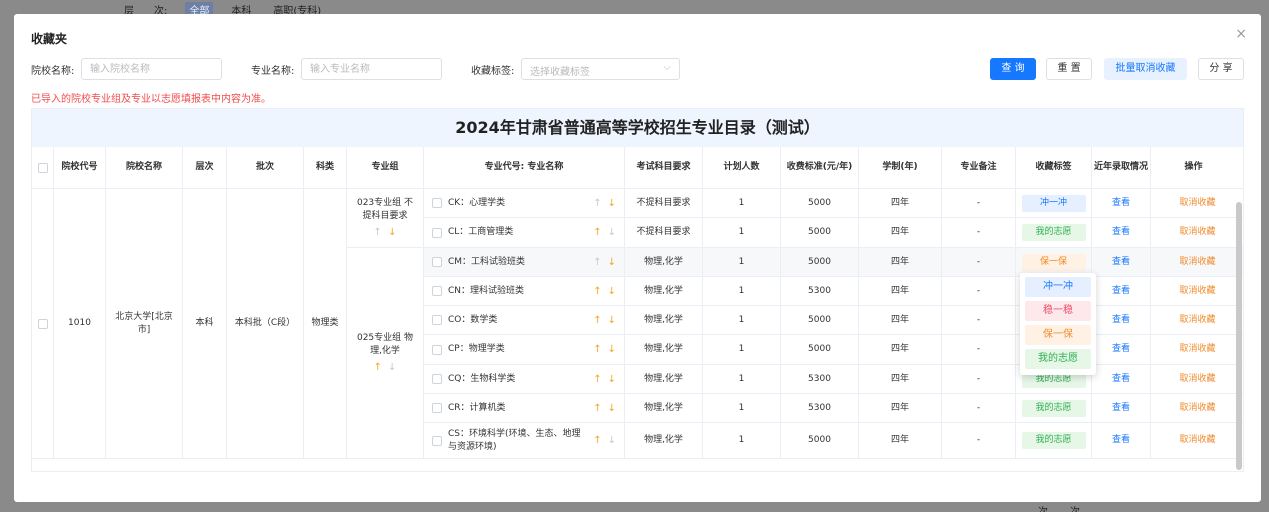  I want to click on cell-years: 四年, so click(900, 350).